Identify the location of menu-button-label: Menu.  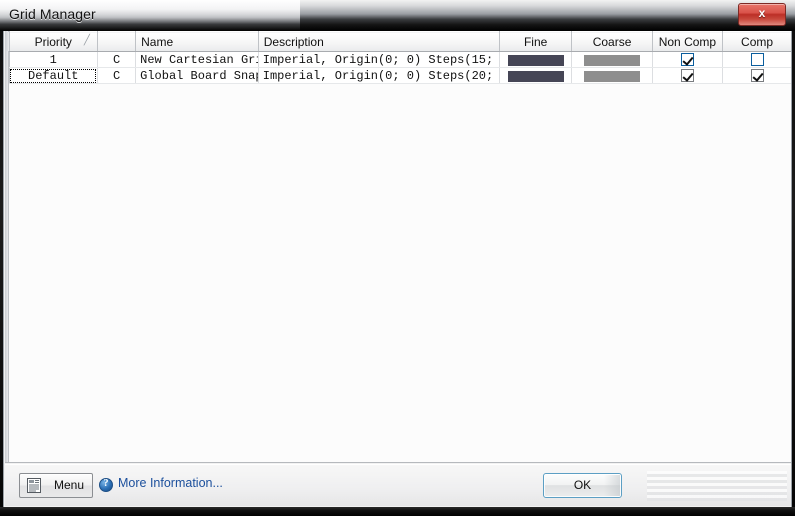
(69, 485).